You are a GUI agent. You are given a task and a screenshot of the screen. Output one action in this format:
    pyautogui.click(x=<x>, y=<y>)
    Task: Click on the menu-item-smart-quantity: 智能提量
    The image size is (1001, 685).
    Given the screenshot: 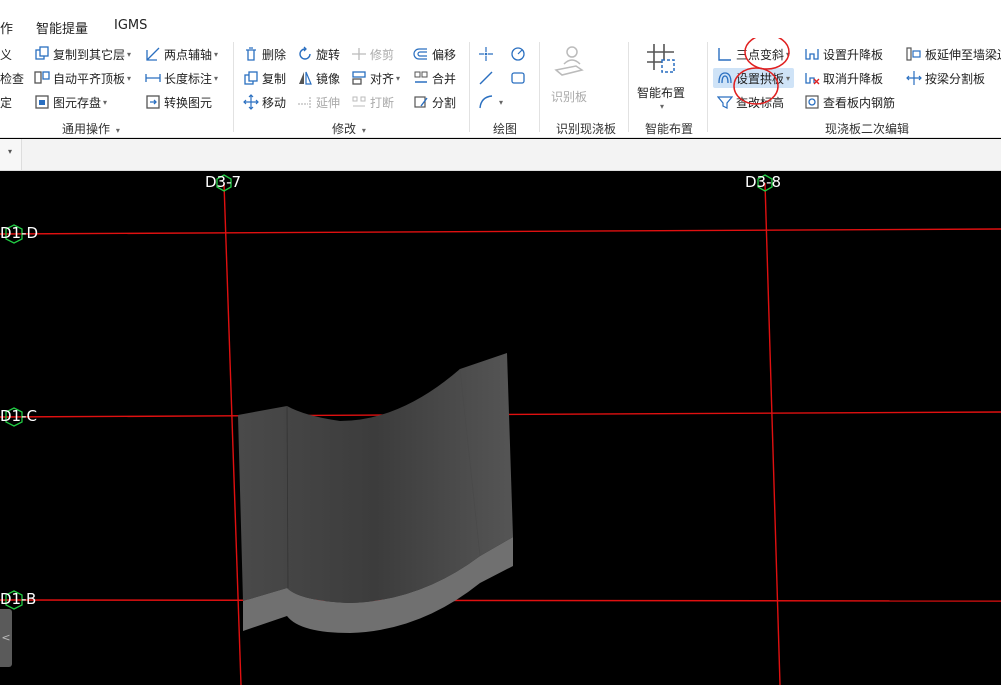 What is the action you would take?
    pyautogui.click(x=62, y=27)
    